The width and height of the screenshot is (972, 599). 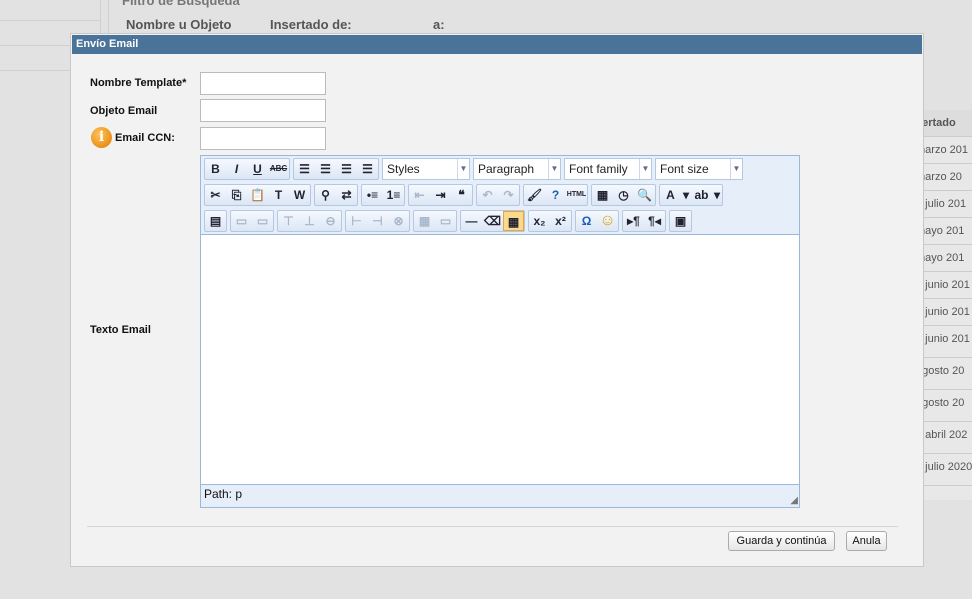 I want to click on toolbar-group: ☰ ☰ ☰ ☰, so click(x=336, y=169).